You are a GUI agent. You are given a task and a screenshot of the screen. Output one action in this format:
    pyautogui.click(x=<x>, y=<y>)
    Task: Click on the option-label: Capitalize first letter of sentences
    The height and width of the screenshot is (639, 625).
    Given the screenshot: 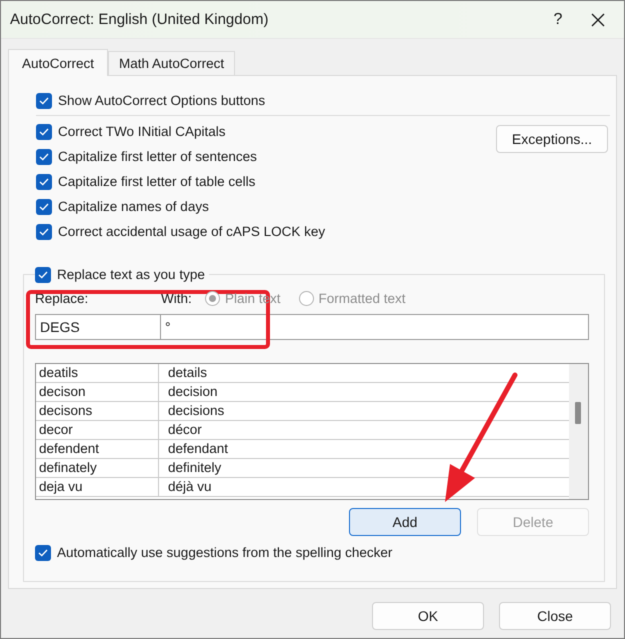 What is the action you would take?
    pyautogui.click(x=157, y=156)
    